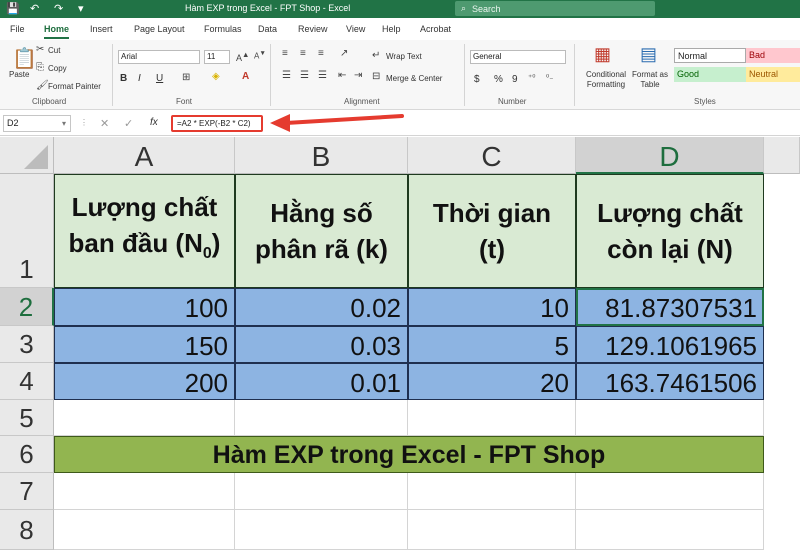 The height and width of the screenshot is (556, 800). Describe the element at coordinates (321, 344) in the screenshot. I see `cell-b3: 0.03` at that location.